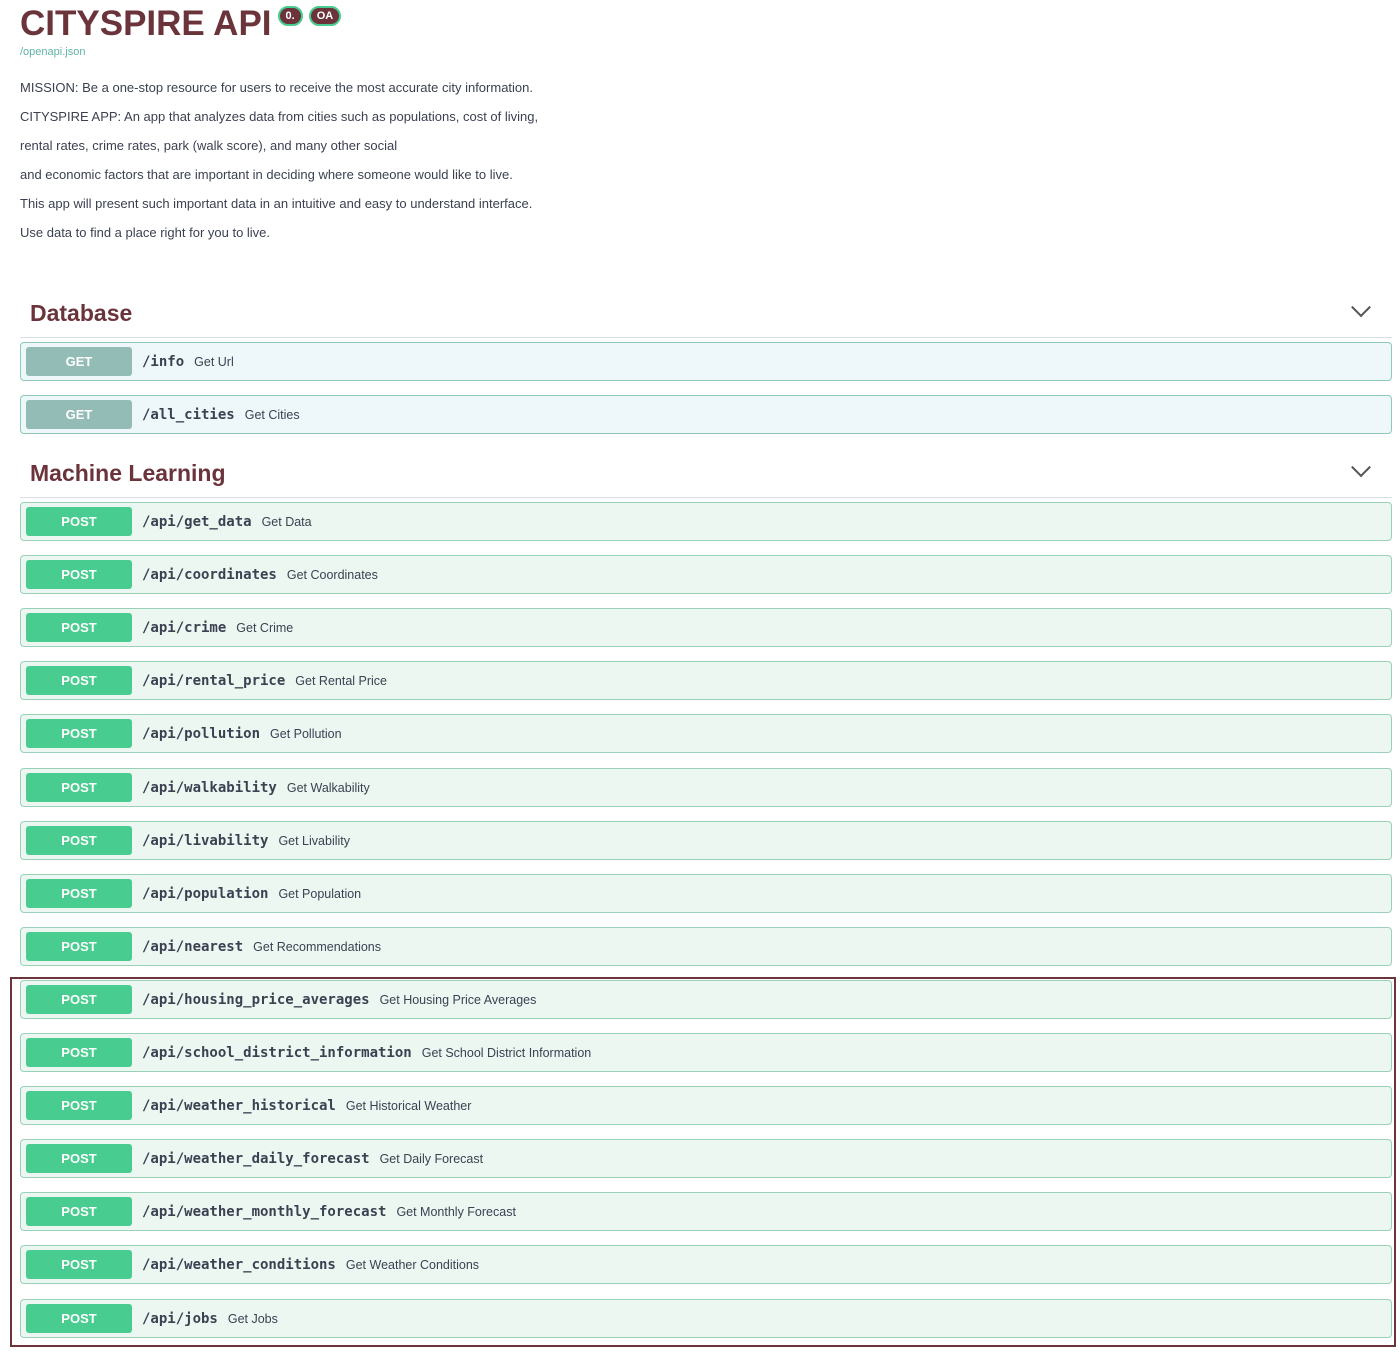 The image size is (1400, 1359). I want to click on endpoint-path: /api/pollution, so click(201, 733).